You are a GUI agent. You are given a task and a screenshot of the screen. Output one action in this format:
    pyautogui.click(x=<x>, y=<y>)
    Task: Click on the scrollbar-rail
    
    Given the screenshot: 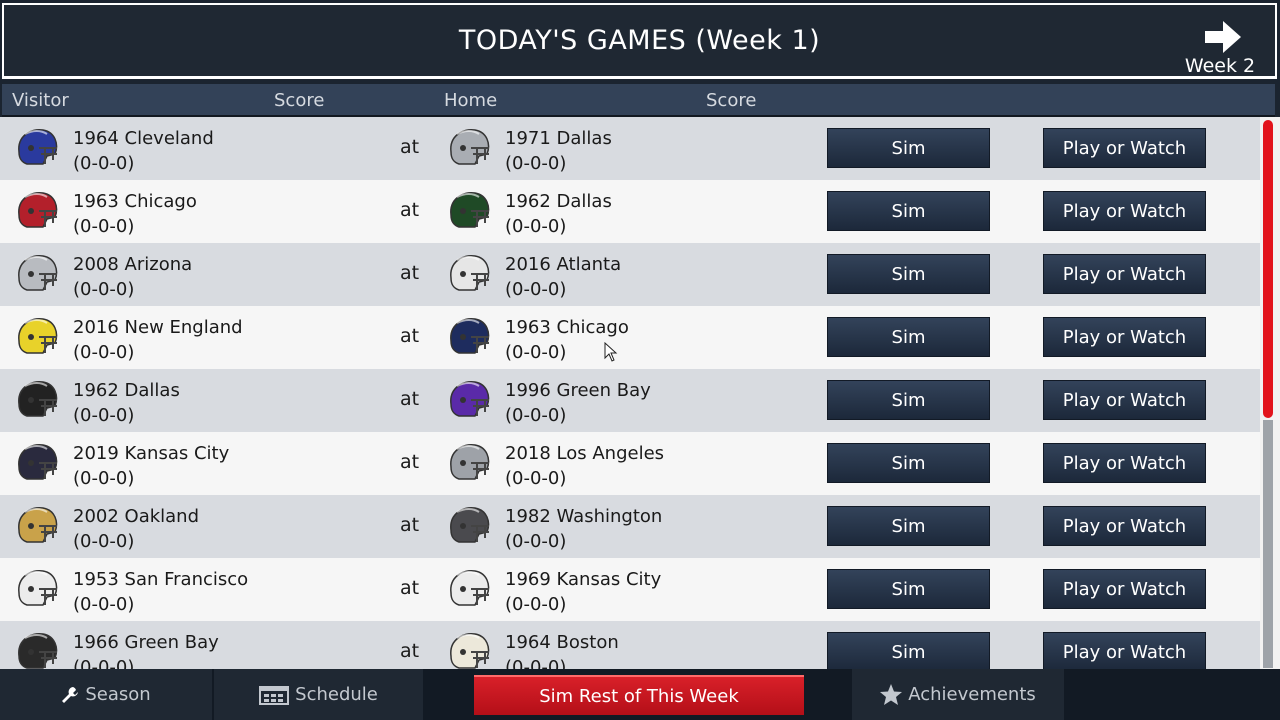 What is the action you would take?
    pyautogui.click(x=1268, y=544)
    